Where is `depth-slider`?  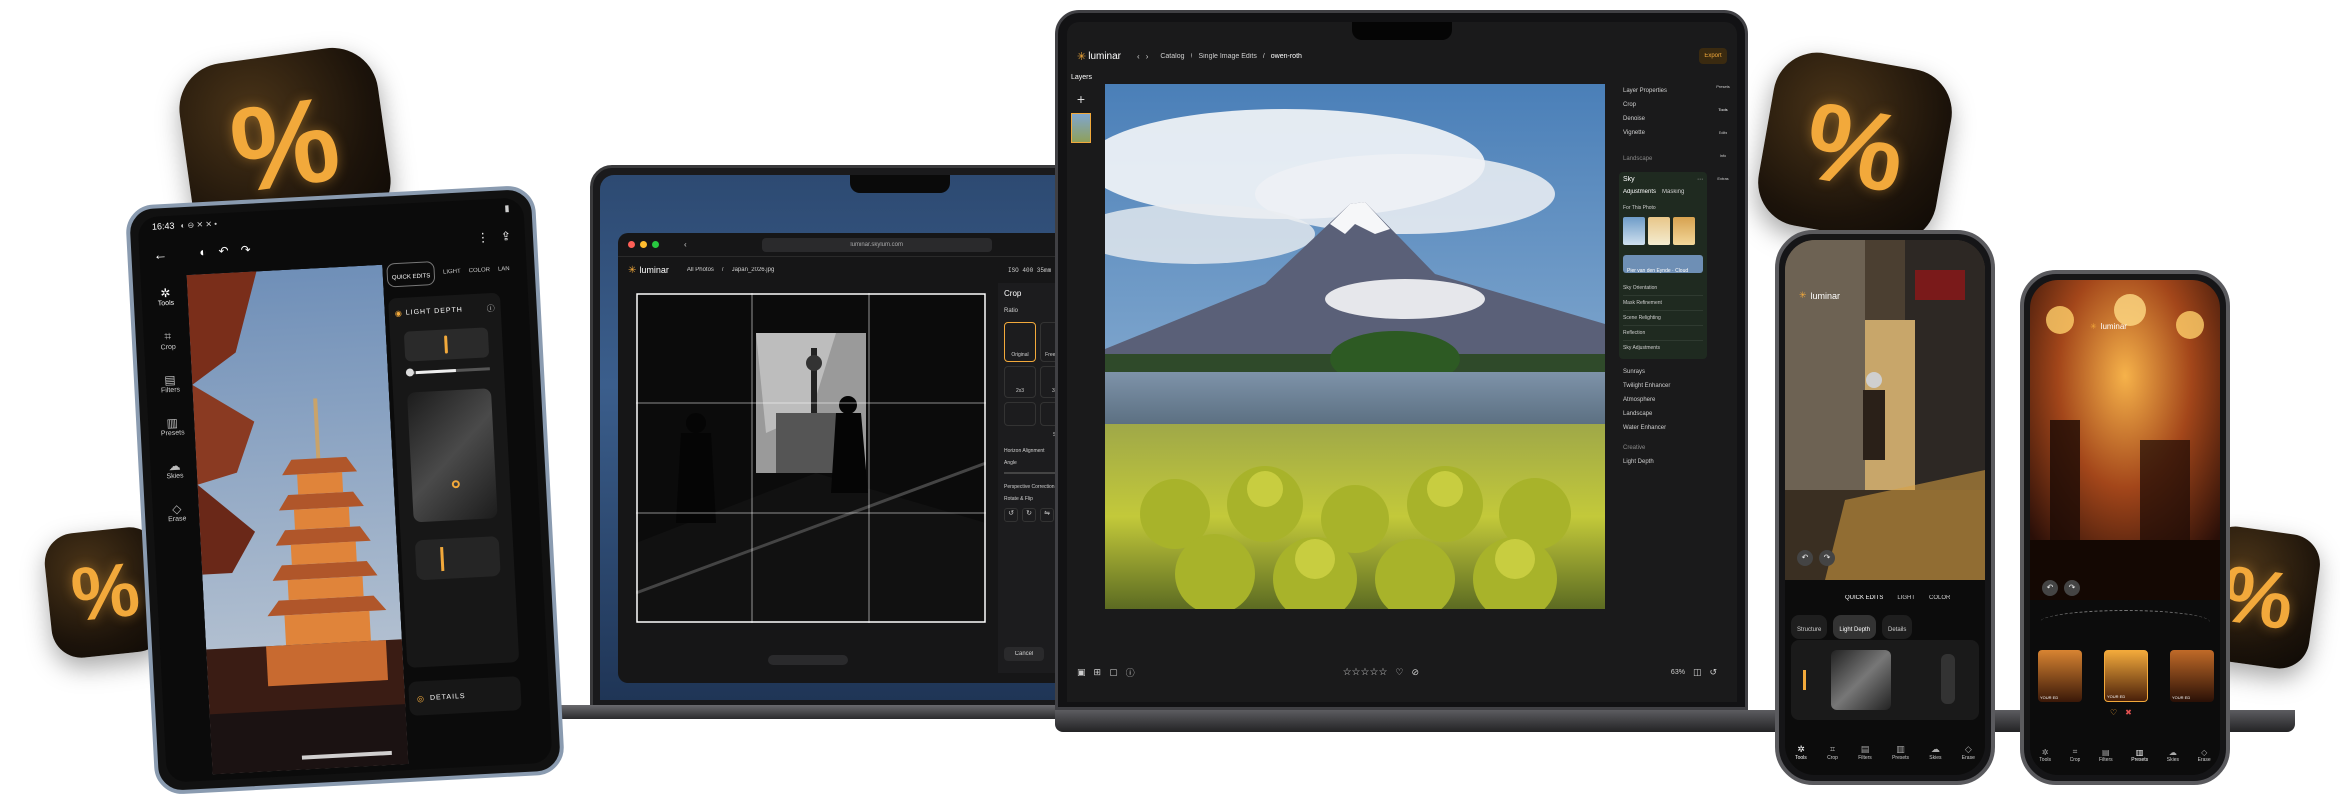
depth-slider is located at coordinates (447, 372).